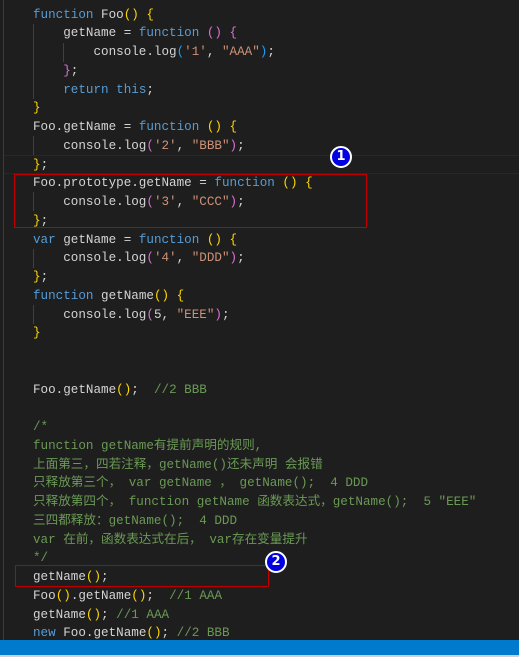 Image resolution: width=519 pixels, height=657 pixels. I want to click on code-line: 只释放第三个， var getName ， getName(); 4 DDD, so click(200, 483).